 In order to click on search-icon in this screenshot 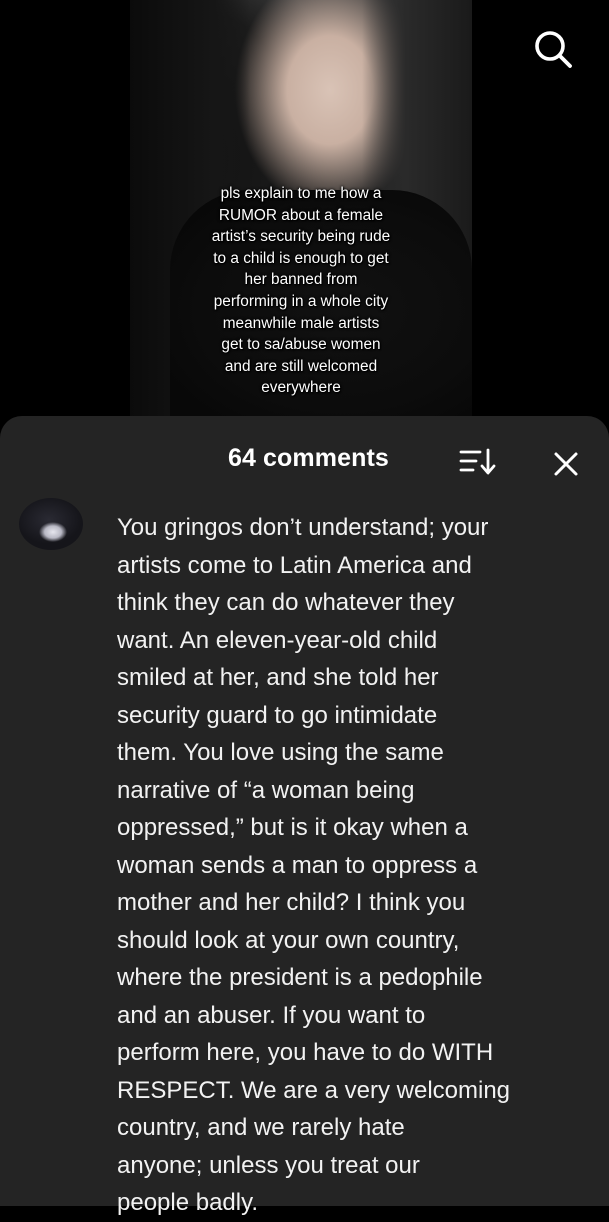, I will do `click(553, 49)`.